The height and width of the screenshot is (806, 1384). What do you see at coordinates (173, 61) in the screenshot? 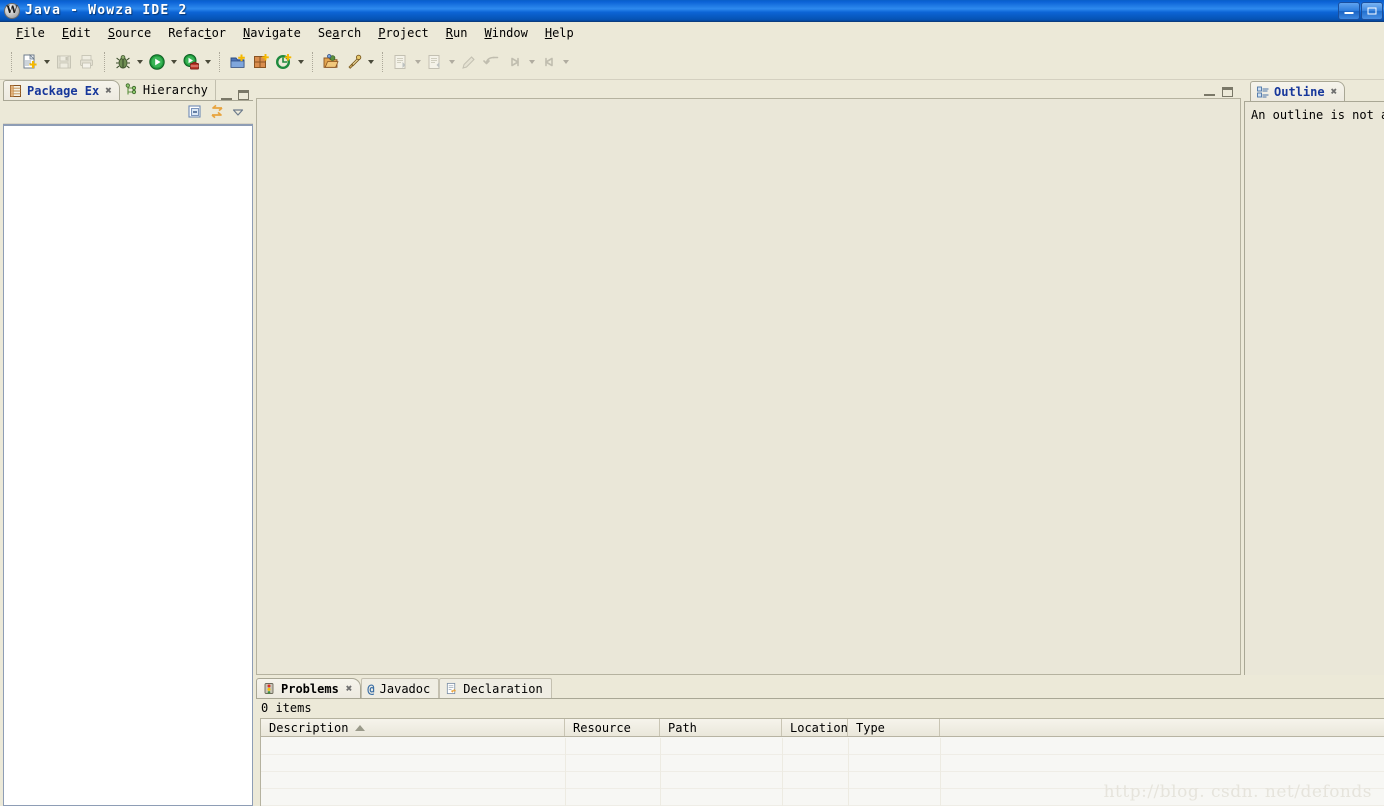
I see `run-dropdown-arrow` at bounding box center [173, 61].